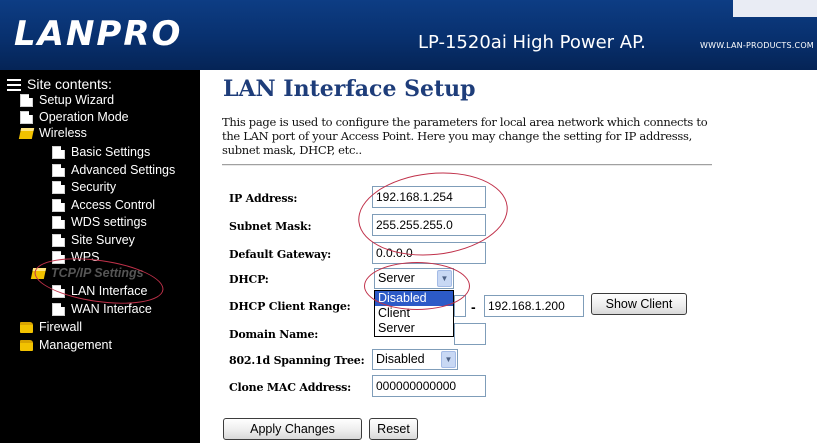  What do you see at coordinates (297, 360) in the screenshot?
I see `spanning-tree-label: 802.1d Spanning Tree:` at bounding box center [297, 360].